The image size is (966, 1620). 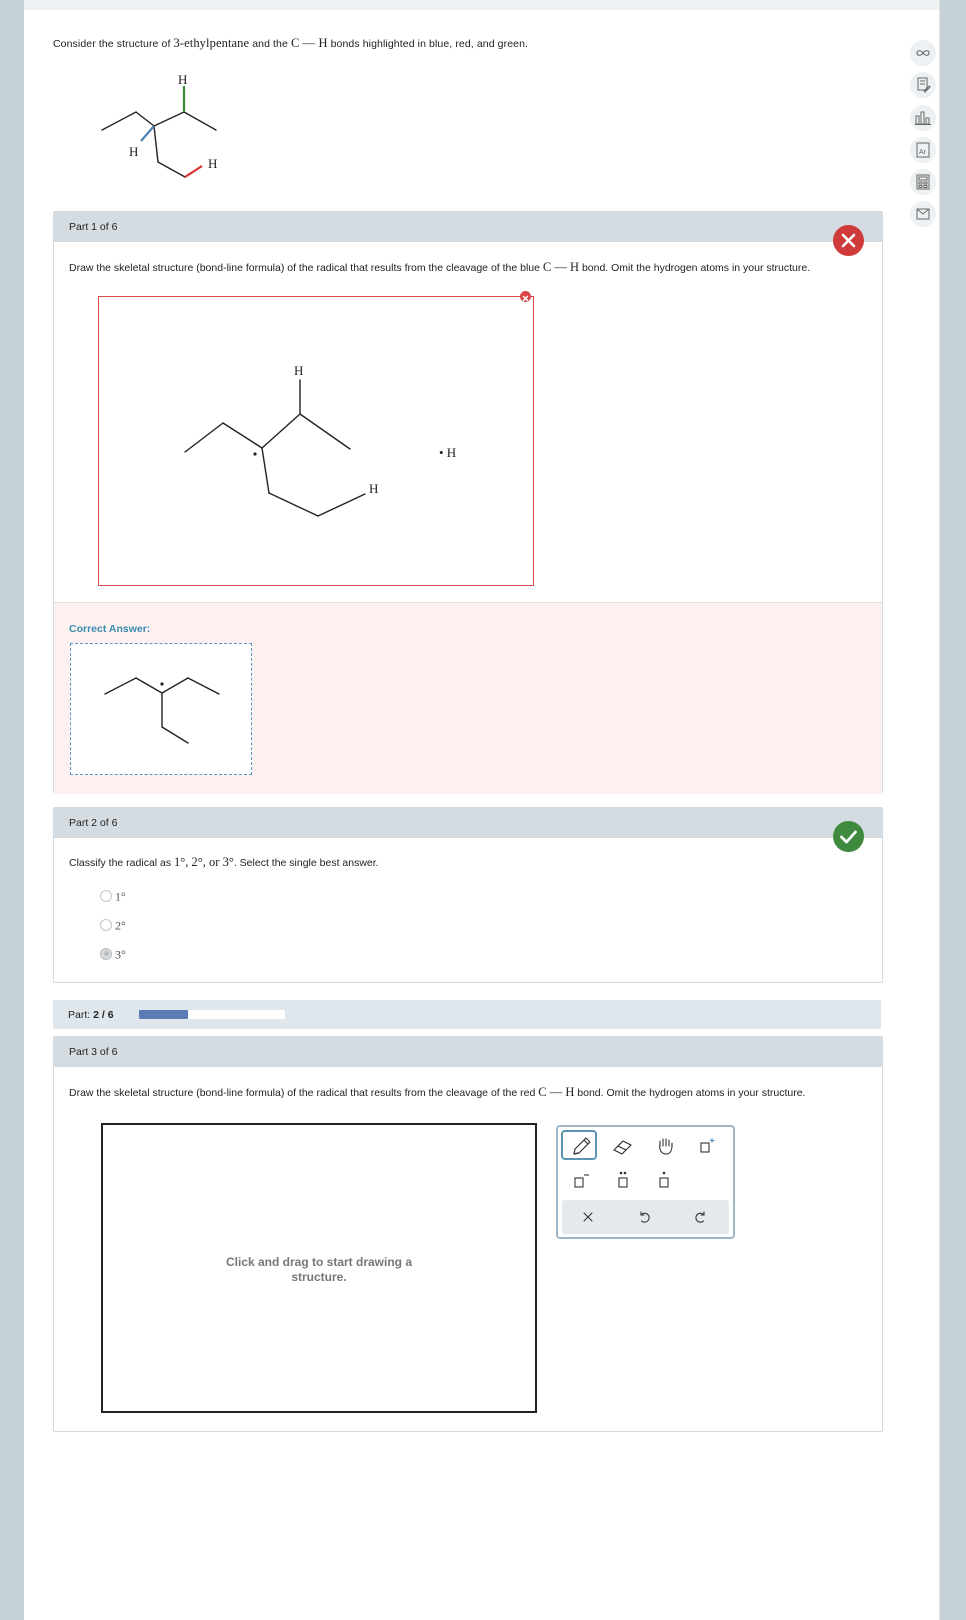 I want to click on undo-icon, so click(x=644, y=1217).